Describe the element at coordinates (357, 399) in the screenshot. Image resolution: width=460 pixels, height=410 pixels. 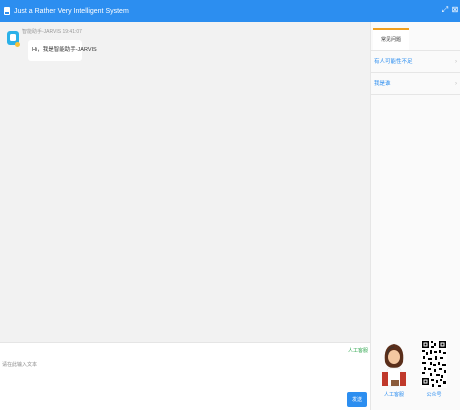
I see `send-button: 发送` at that location.